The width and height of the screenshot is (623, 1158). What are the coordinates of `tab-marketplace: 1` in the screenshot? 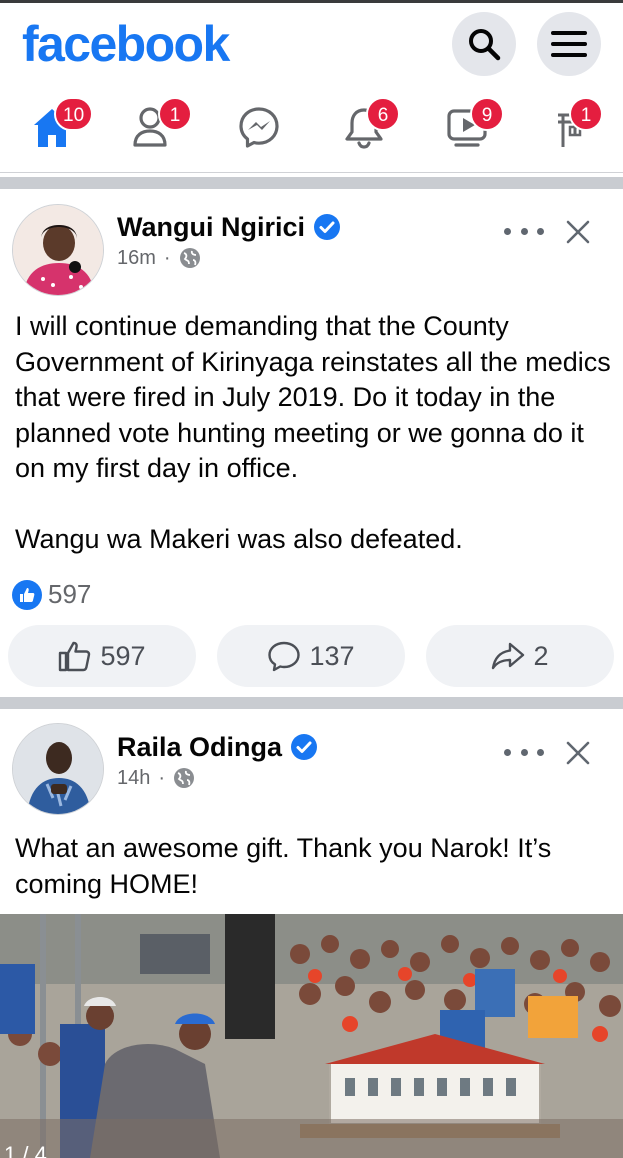 It's located at (571, 128).